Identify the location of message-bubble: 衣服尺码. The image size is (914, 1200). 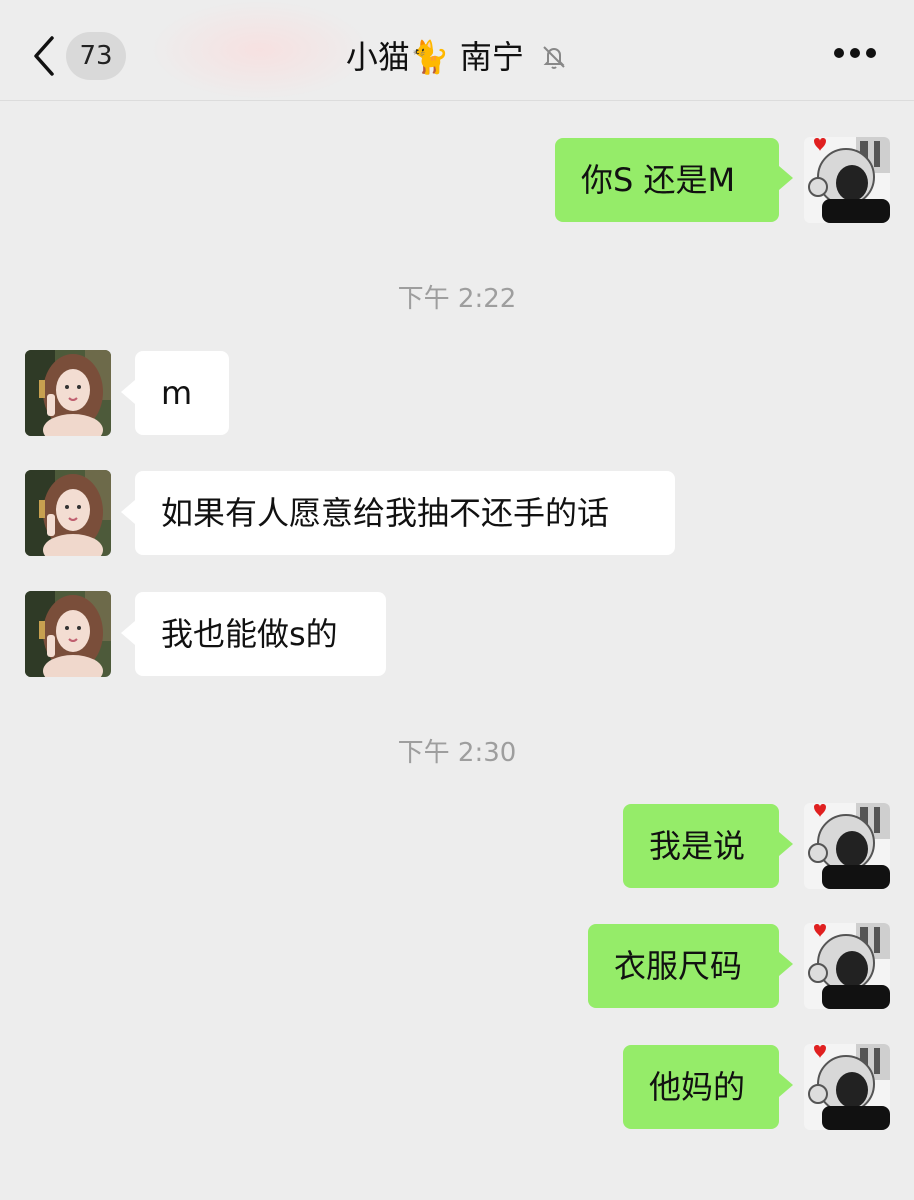
(683, 966).